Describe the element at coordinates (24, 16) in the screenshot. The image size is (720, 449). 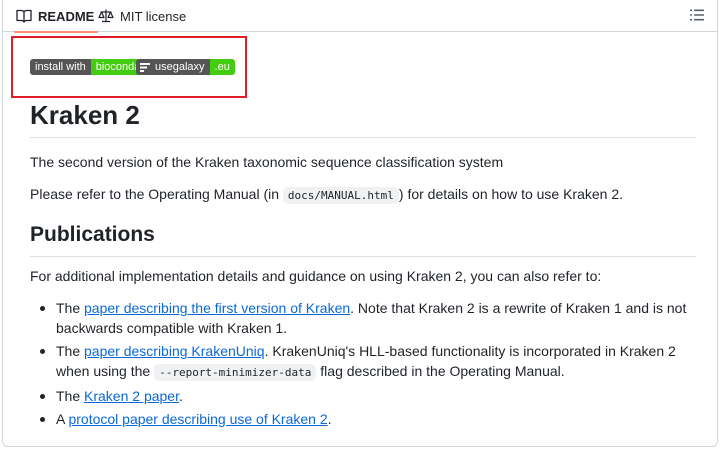
I see `book-icon` at that location.